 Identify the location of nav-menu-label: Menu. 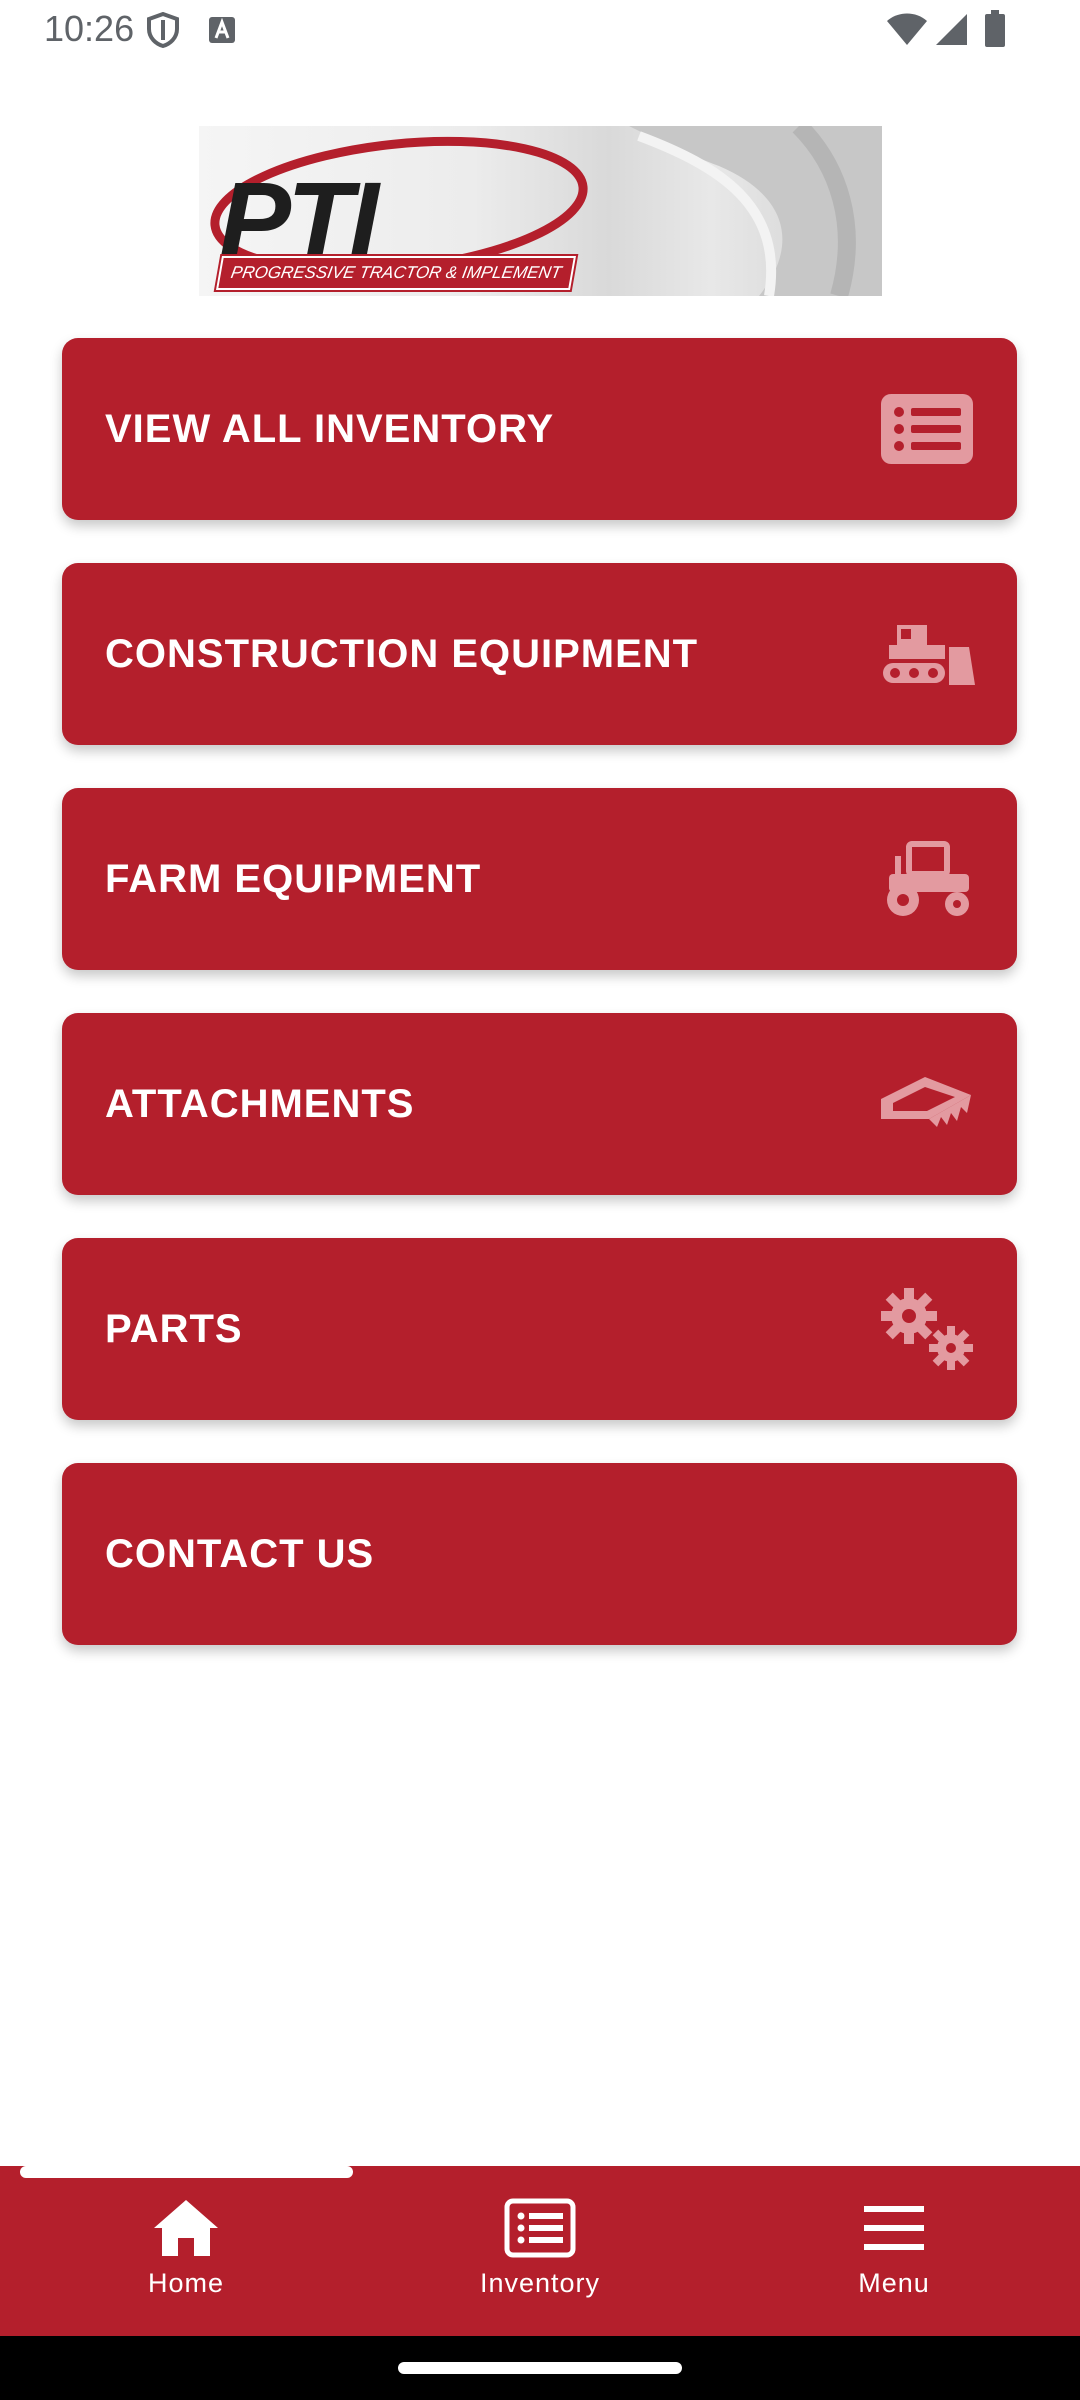
(894, 2283).